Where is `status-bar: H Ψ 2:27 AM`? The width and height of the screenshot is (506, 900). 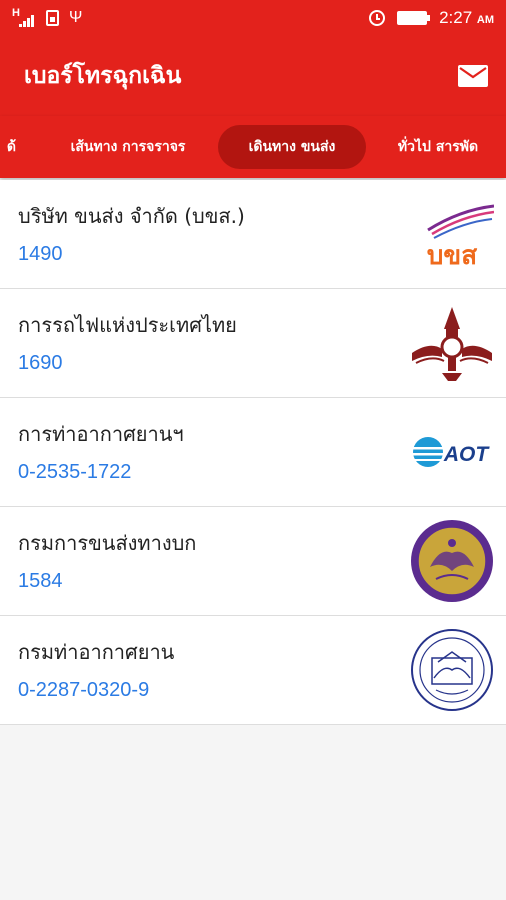
status-bar: H Ψ 2:27 AM is located at coordinates (253, 18).